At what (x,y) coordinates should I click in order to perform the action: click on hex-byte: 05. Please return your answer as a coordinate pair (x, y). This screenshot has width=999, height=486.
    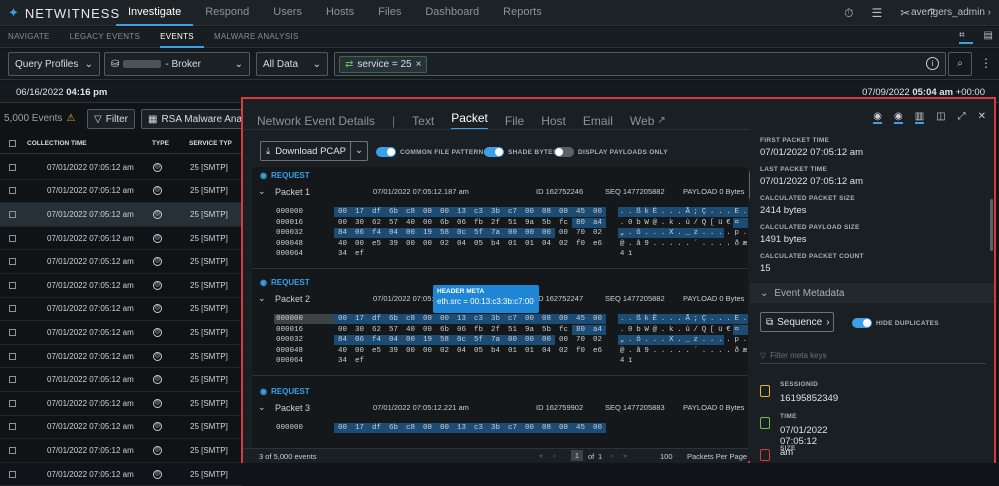
    Looking at the image, I should click on (478, 351).